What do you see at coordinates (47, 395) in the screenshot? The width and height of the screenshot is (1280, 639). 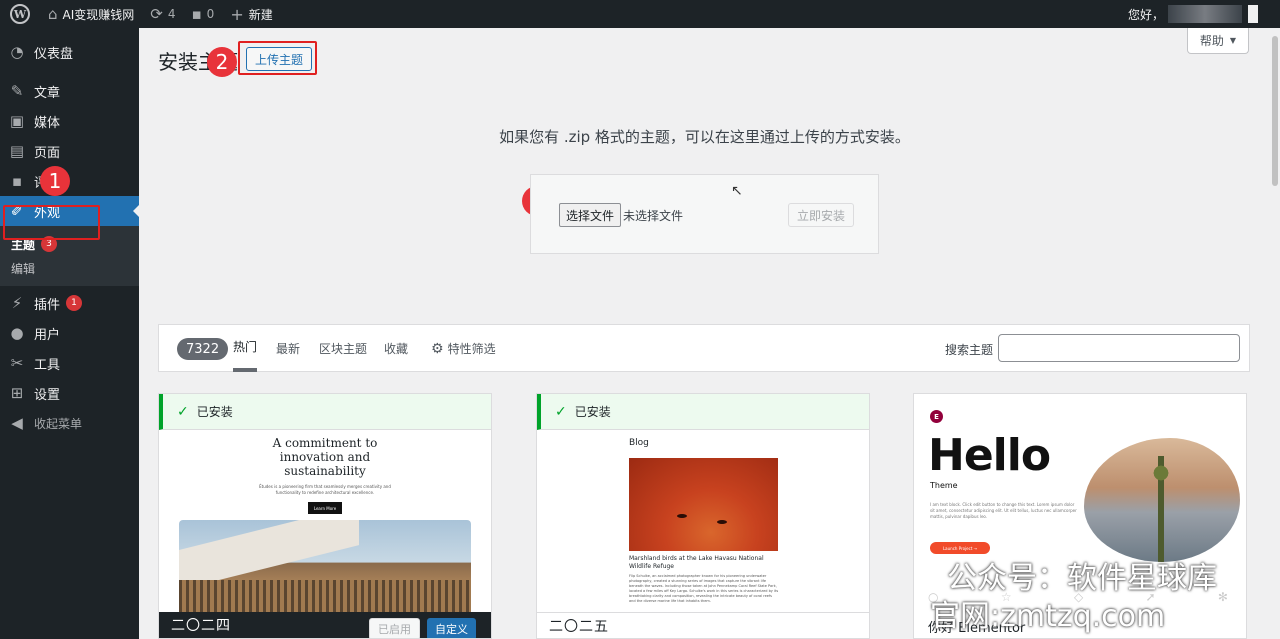 I see `sidebar-item-label: 设置` at bounding box center [47, 395].